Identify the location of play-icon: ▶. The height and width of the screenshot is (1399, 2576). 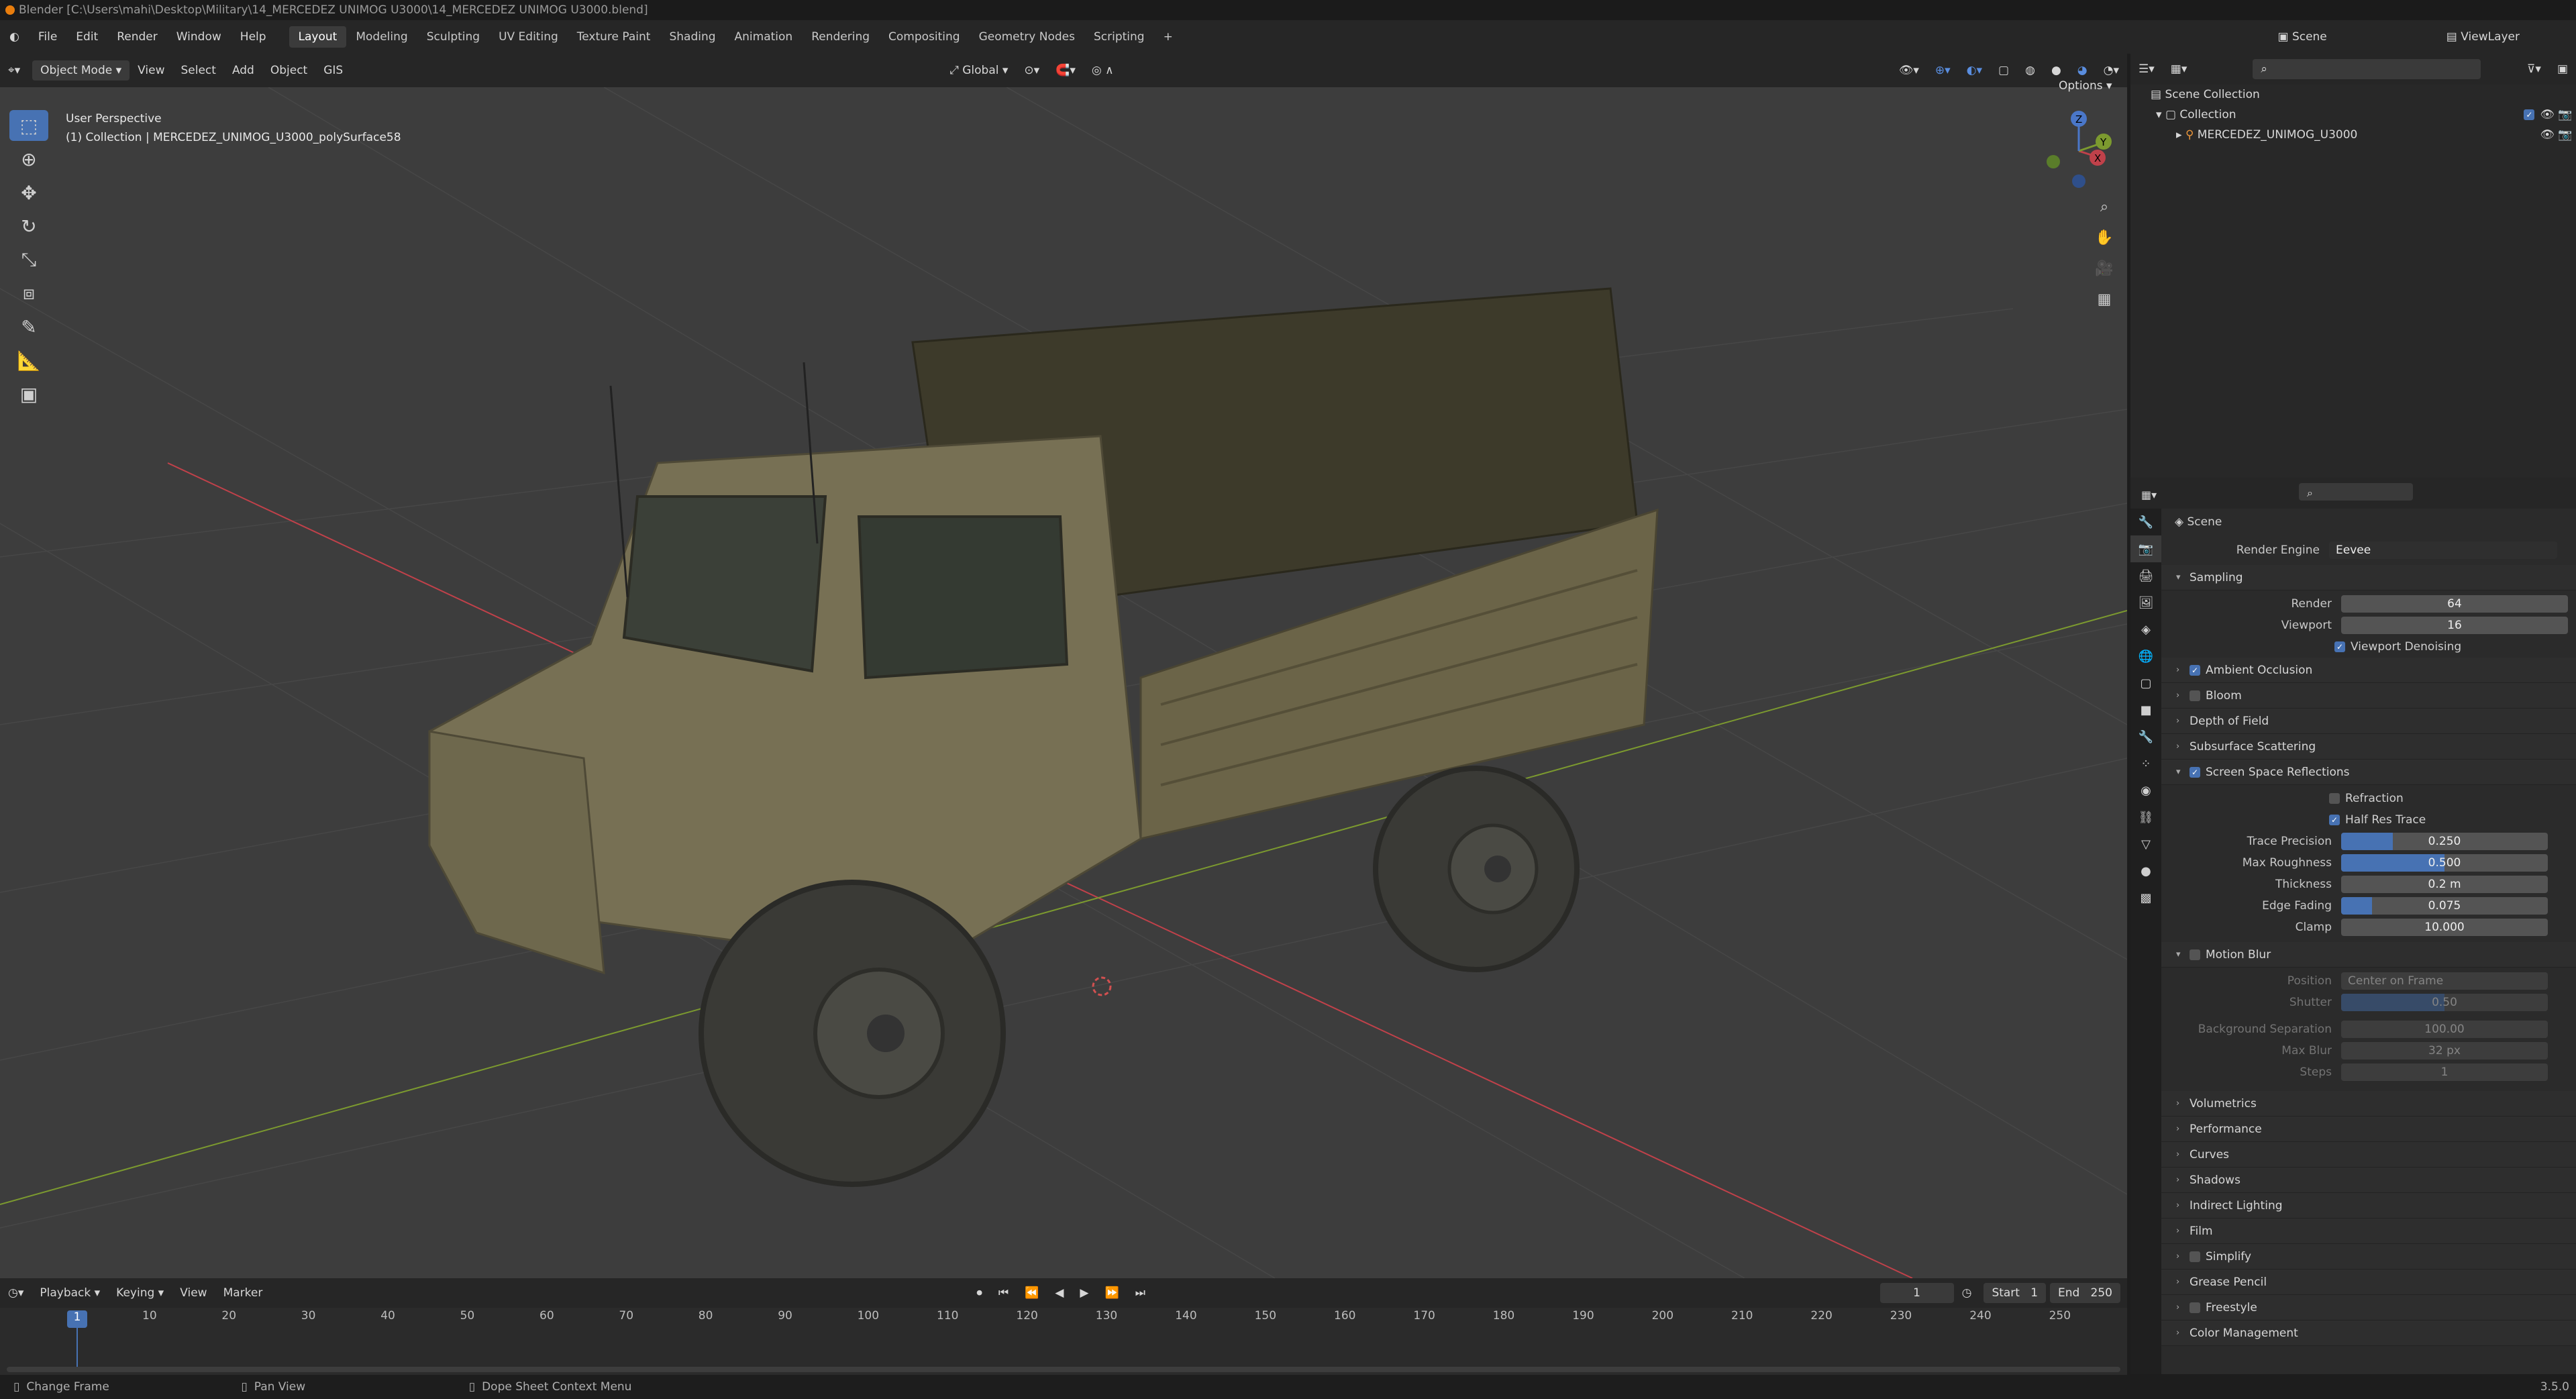
(1084, 1293).